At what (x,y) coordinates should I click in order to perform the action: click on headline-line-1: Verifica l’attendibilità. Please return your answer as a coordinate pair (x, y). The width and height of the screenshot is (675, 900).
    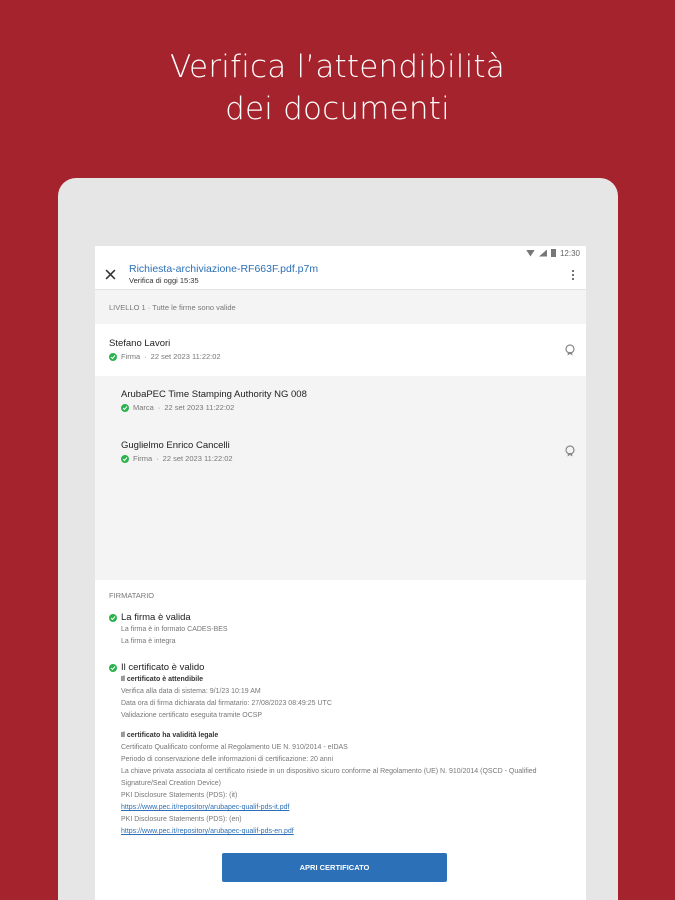
    Looking at the image, I should click on (337, 67).